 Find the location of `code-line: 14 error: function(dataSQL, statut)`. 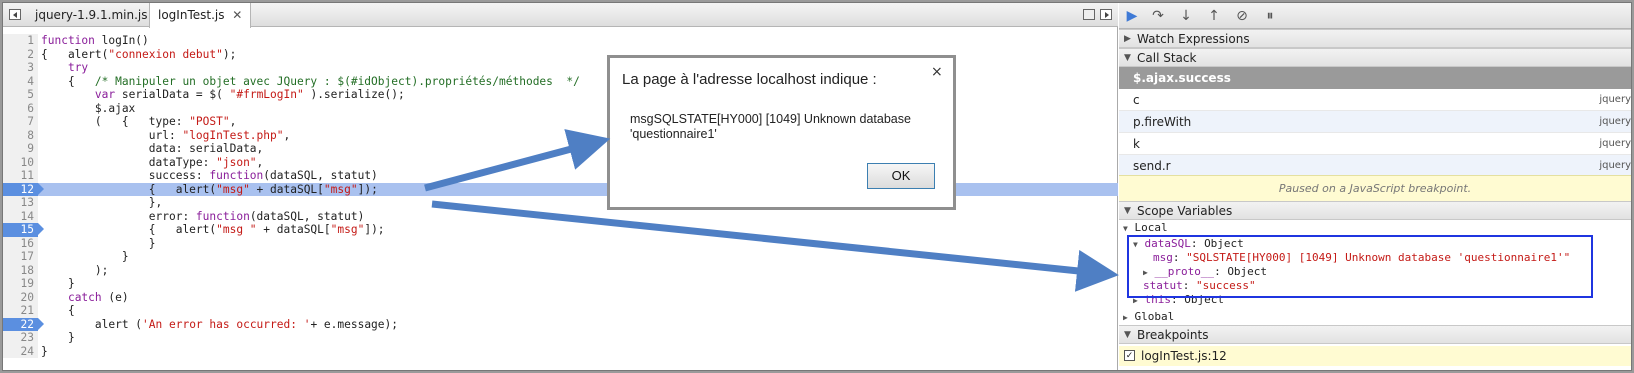

code-line: 14 error: function(dataSQL, statut) is located at coordinates (560, 216).